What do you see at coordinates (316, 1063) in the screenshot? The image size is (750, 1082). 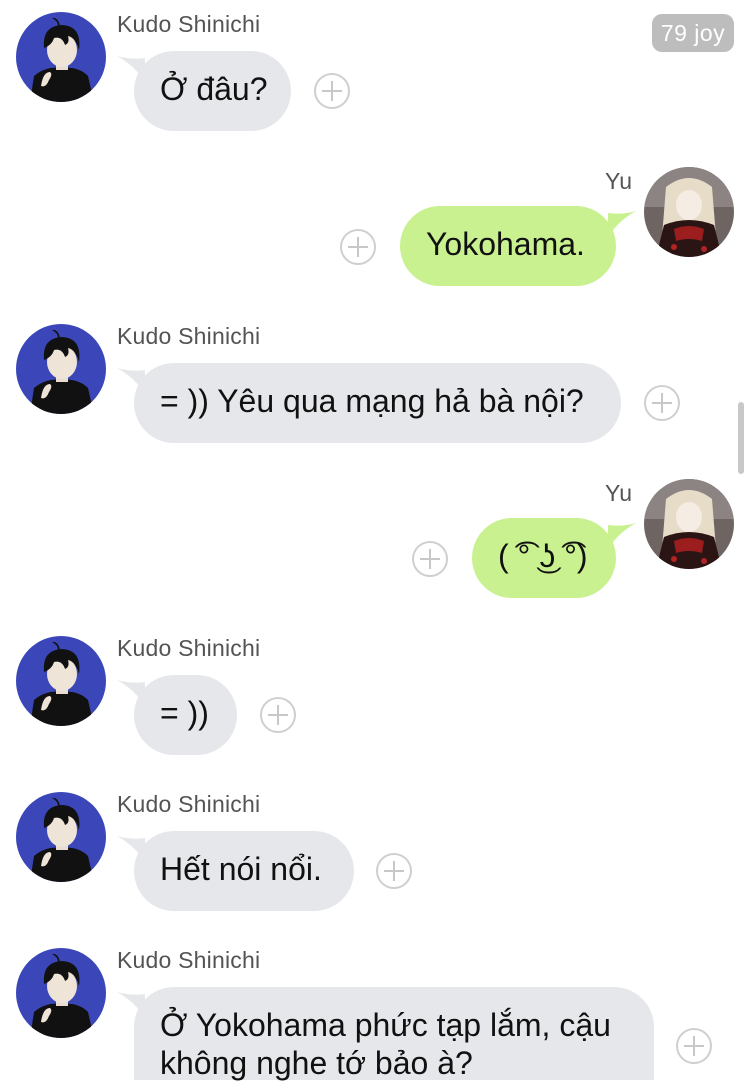 I see `message-line: không nghe tớ bảo à?` at bounding box center [316, 1063].